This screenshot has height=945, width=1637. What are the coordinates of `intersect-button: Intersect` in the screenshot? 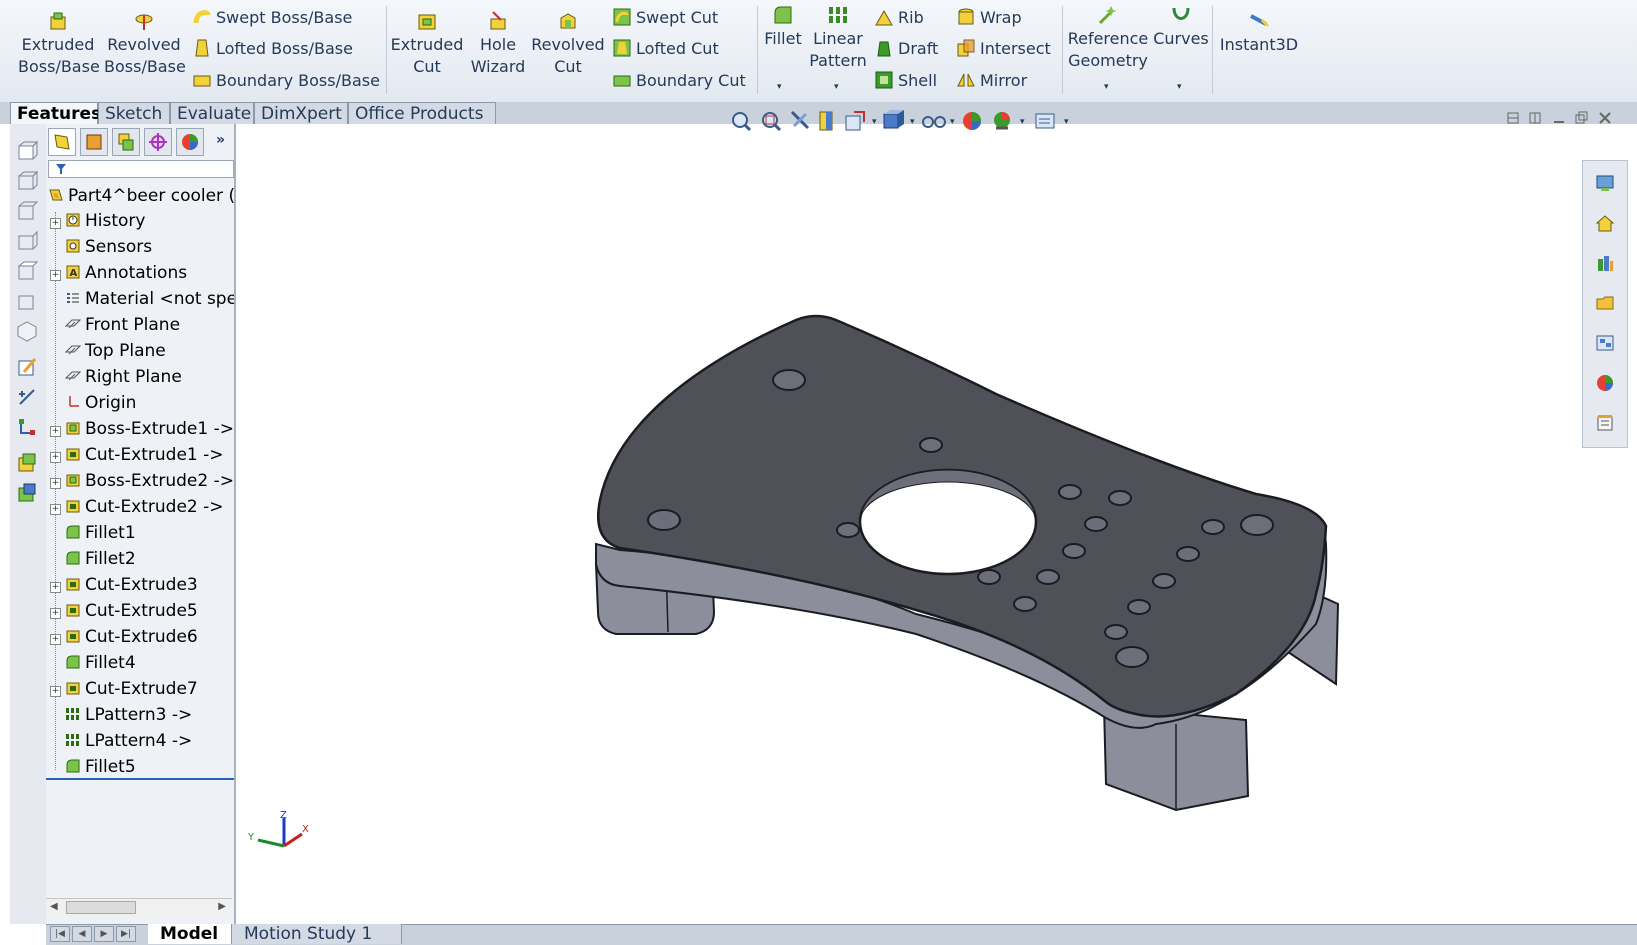 It's located at (1003, 49).